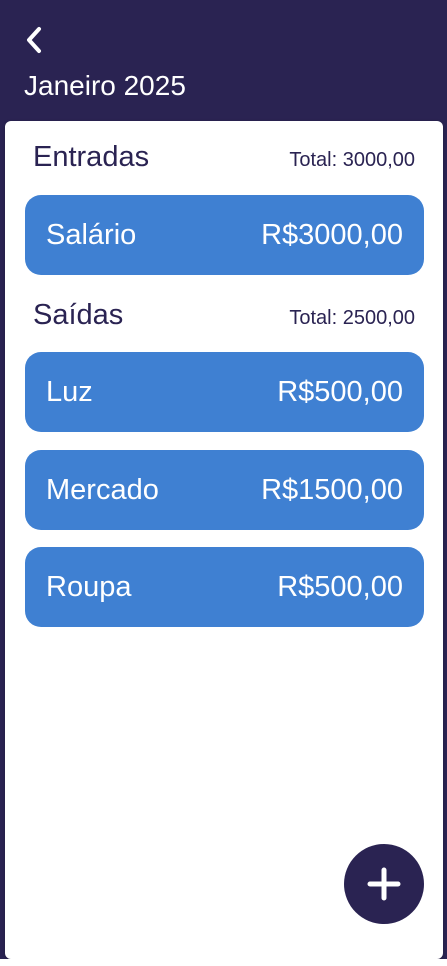 The width and height of the screenshot is (447, 966). I want to click on saidas-header: Saídas Total: 2500,00, so click(224, 315).